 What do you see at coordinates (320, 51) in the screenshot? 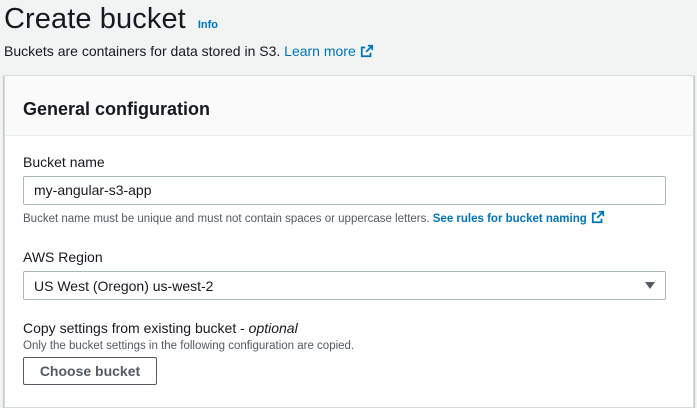
I see `learn-more-label: Learn more` at bounding box center [320, 51].